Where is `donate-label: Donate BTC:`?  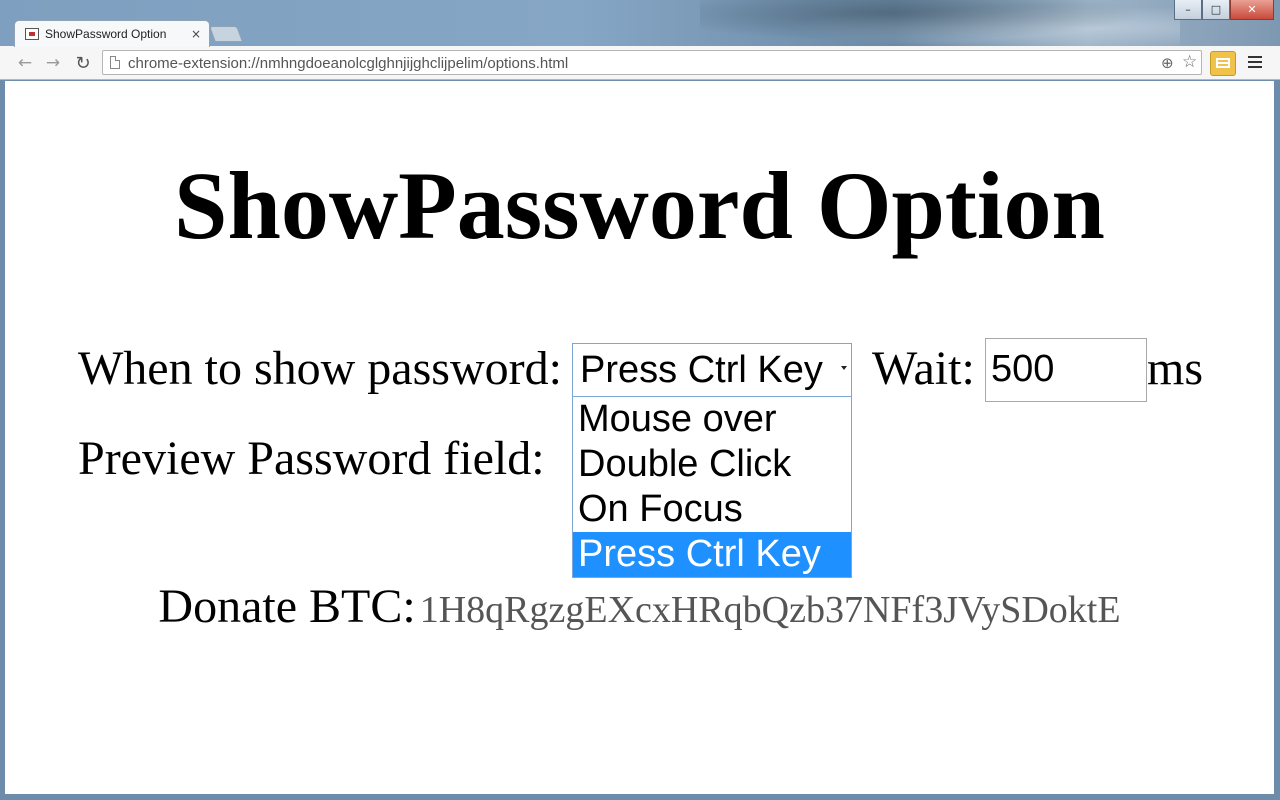
donate-label: Donate BTC: is located at coordinates (287, 606).